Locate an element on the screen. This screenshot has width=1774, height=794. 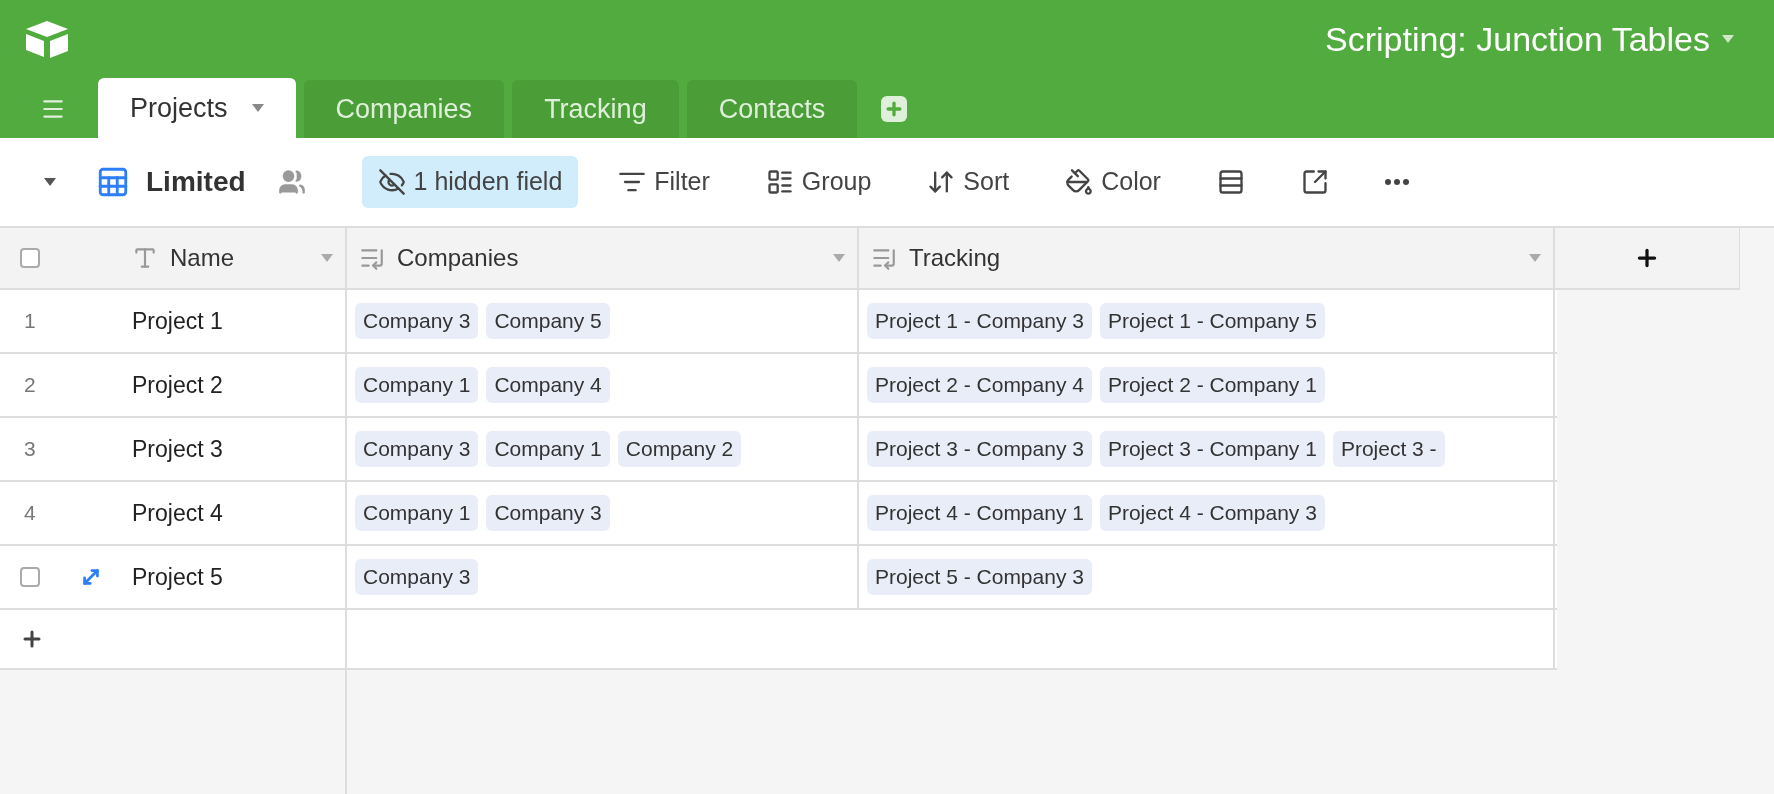
table-cell-text: Project 5 is located at coordinates (177, 577).